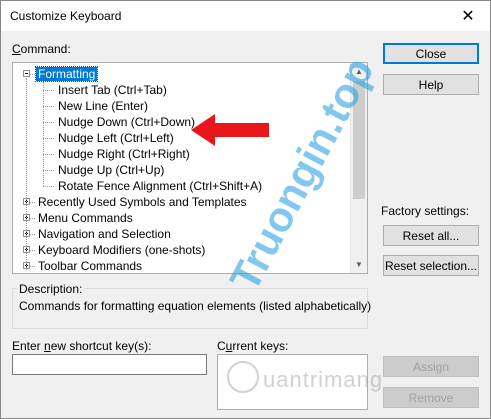  I want to click on tree-item-label: Keyboard Modifiers (one-shots), so click(122, 250).